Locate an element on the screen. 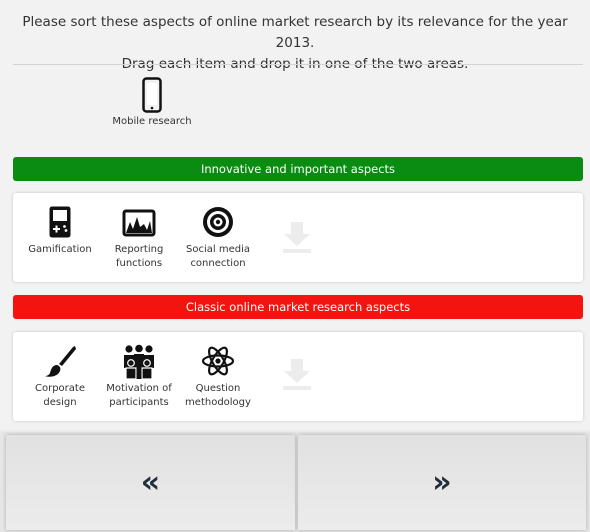  item-label: Mobile research is located at coordinates (152, 121).